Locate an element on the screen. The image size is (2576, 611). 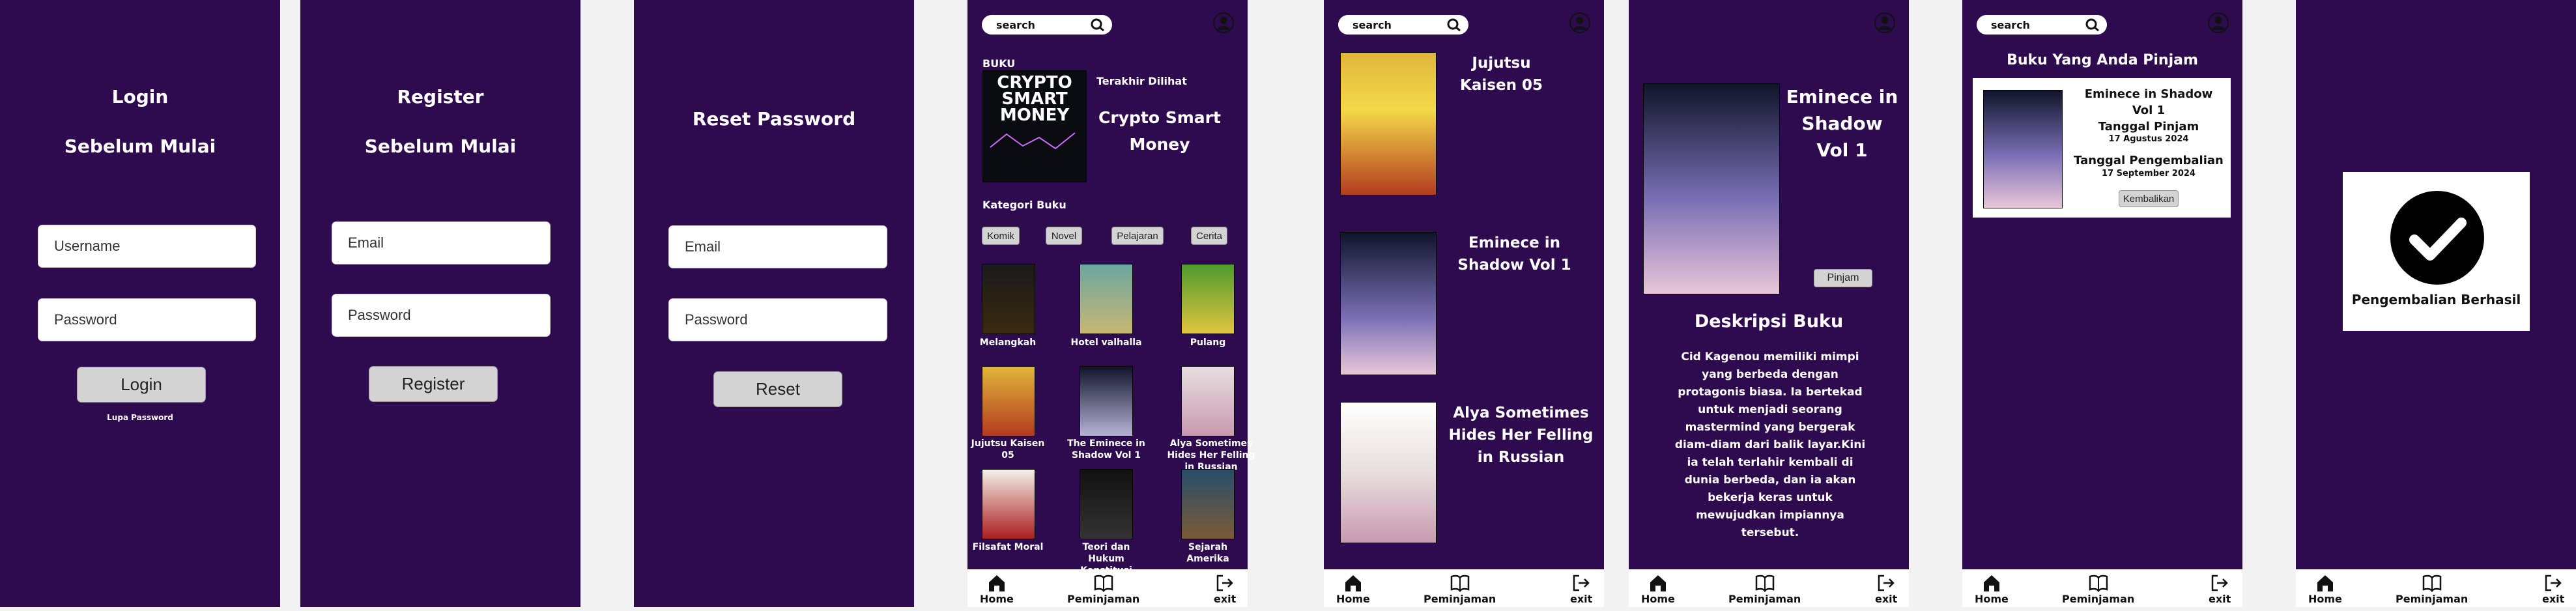
description-title: Deskripsi Buku is located at coordinates (1769, 321).